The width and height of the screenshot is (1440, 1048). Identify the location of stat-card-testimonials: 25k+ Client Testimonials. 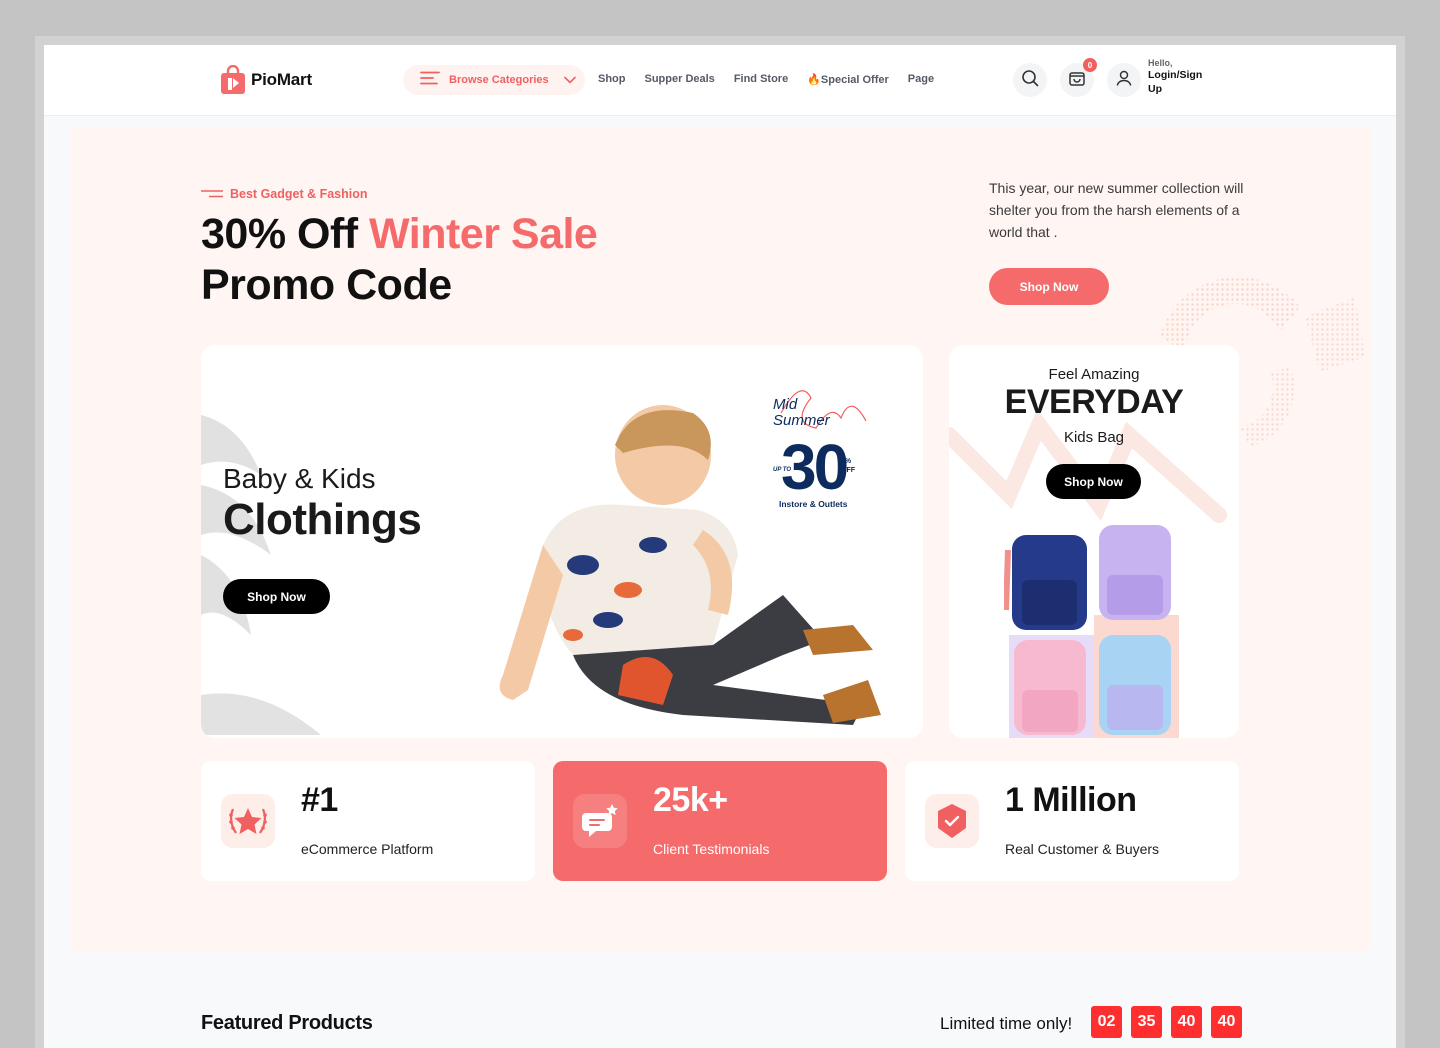
(720, 821).